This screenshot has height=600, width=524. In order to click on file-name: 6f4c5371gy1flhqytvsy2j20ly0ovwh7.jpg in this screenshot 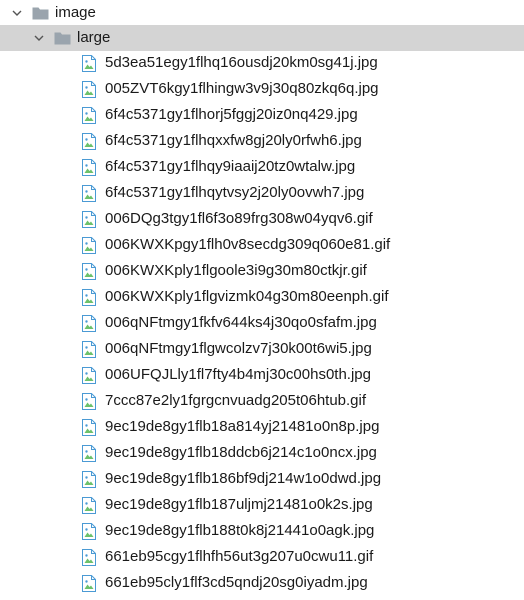, I will do `click(235, 192)`.